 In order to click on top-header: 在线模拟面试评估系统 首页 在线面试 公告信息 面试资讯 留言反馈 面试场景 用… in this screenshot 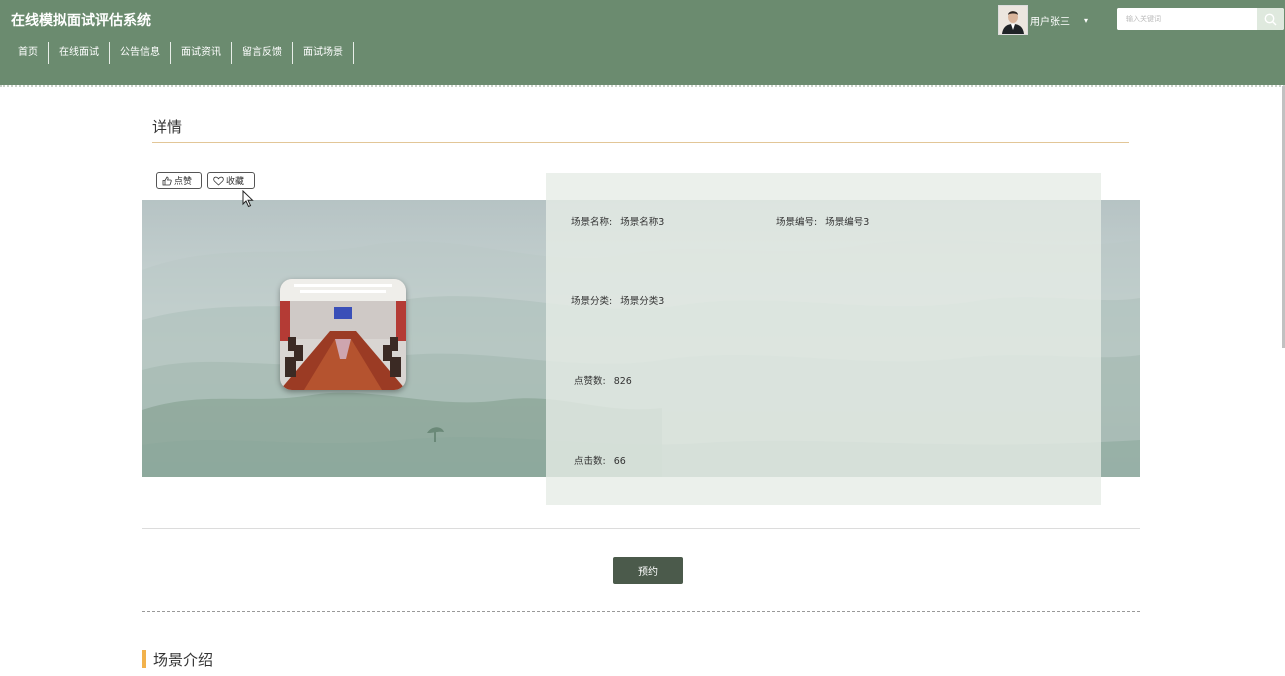, I will do `click(642, 42)`.